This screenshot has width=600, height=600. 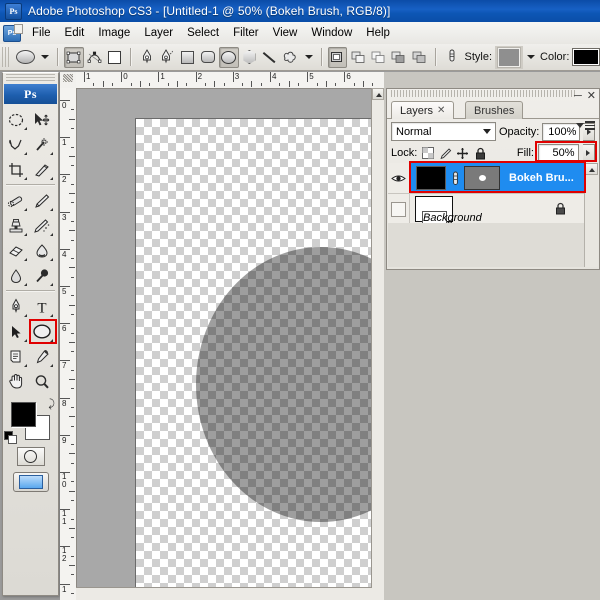 I want to click on menu-file: File, so click(x=41, y=33).